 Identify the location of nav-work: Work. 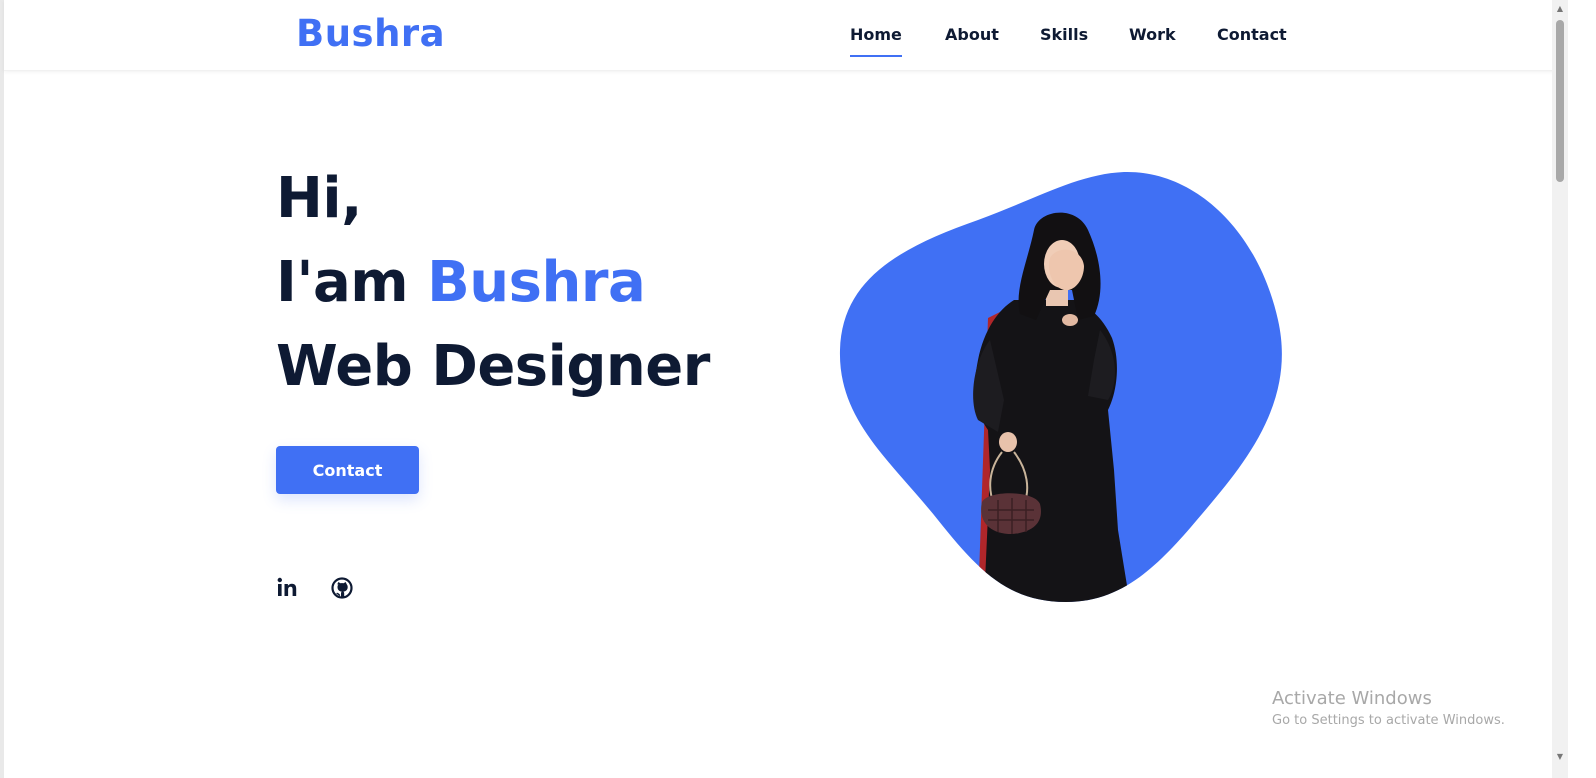
(1152, 34).